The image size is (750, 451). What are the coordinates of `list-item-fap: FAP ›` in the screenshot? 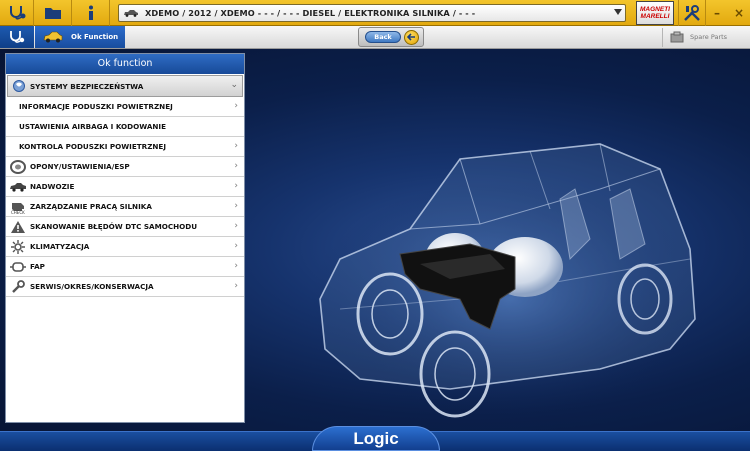 It's located at (125, 267).